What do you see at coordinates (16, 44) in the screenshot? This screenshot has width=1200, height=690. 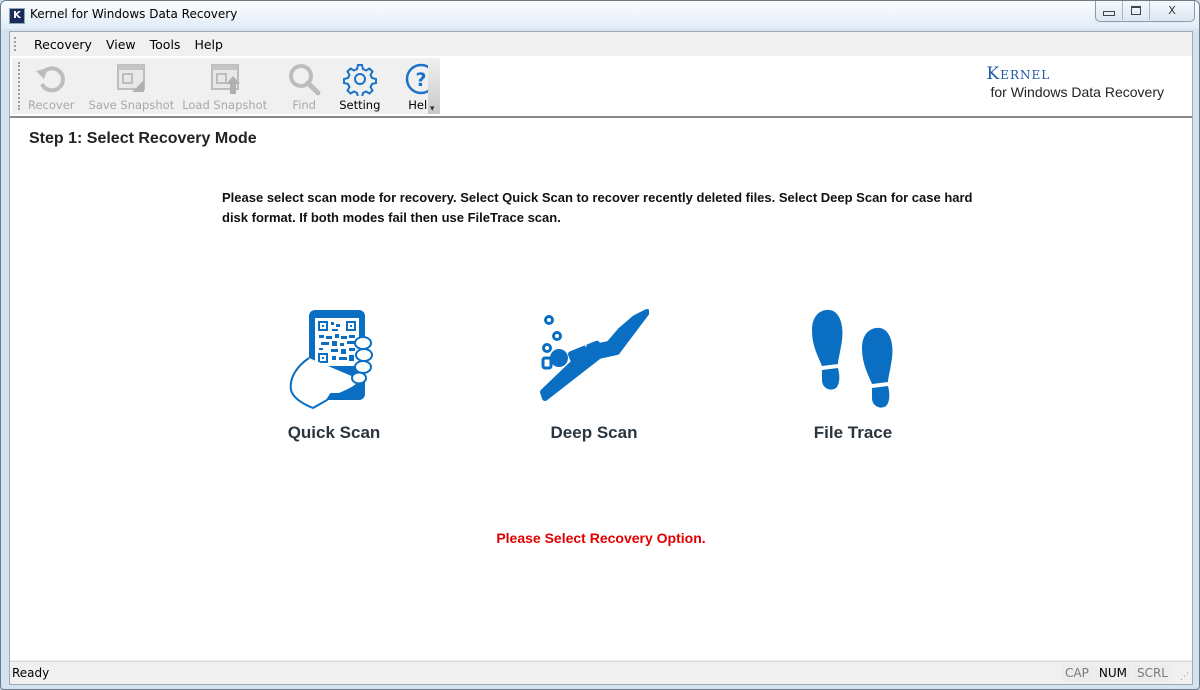 I see `menu-grip` at bounding box center [16, 44].